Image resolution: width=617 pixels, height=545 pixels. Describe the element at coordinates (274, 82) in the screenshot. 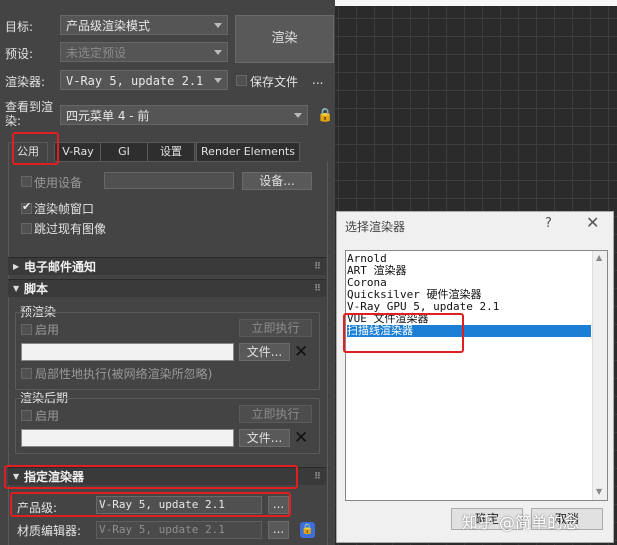

I see `save-file-label: 保存文件` at that location.